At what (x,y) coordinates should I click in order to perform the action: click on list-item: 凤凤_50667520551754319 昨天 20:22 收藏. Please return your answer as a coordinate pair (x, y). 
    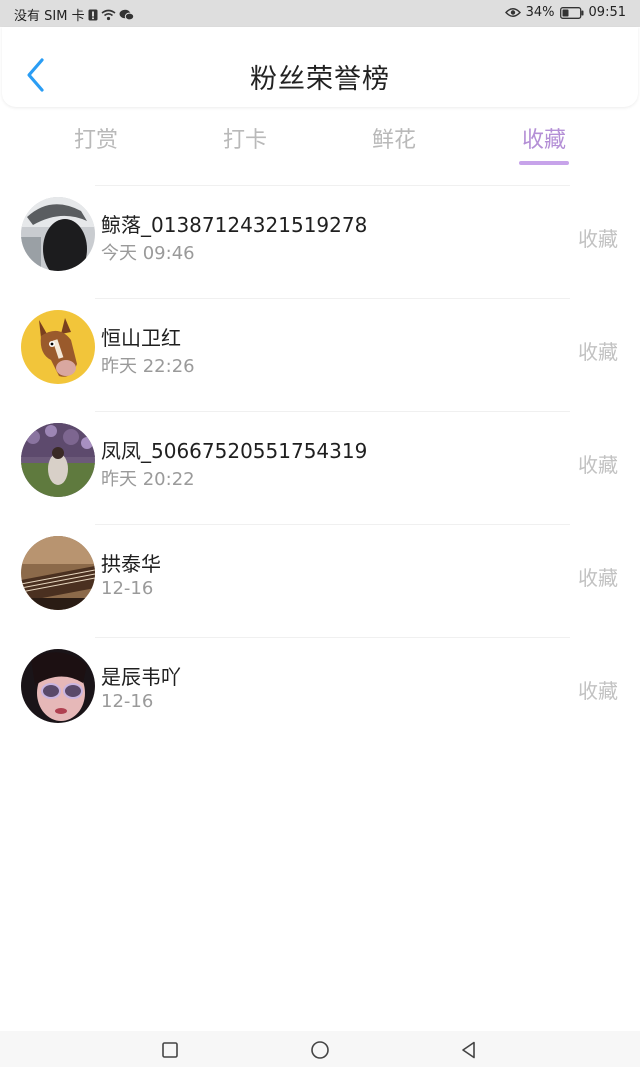
    Looking at the image, I should click on (320, 467).